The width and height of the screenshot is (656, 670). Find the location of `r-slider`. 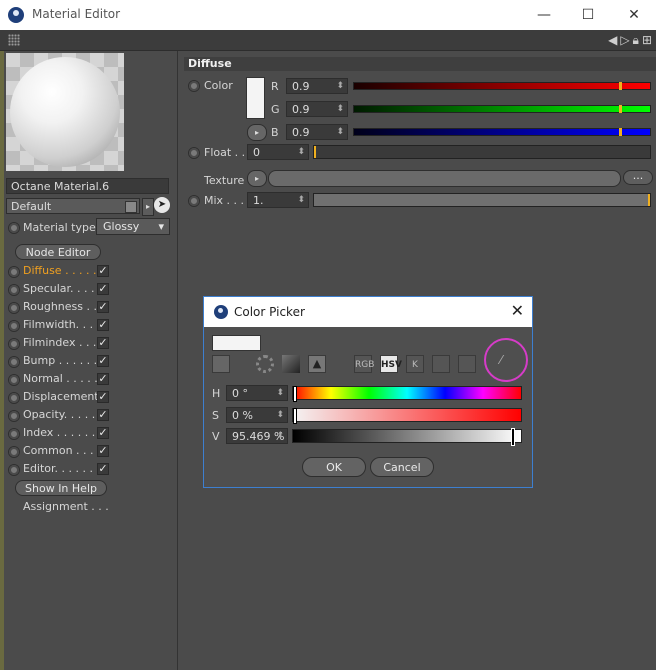

r-slider is located at coordinates (502, 86).